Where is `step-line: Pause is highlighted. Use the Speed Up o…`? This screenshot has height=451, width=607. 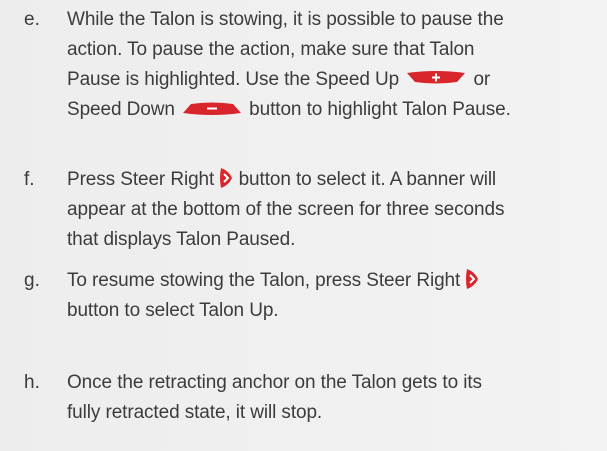
step-line: Pause is highlighted. Use the Speed Up o… is located at coordinates (331, 80).